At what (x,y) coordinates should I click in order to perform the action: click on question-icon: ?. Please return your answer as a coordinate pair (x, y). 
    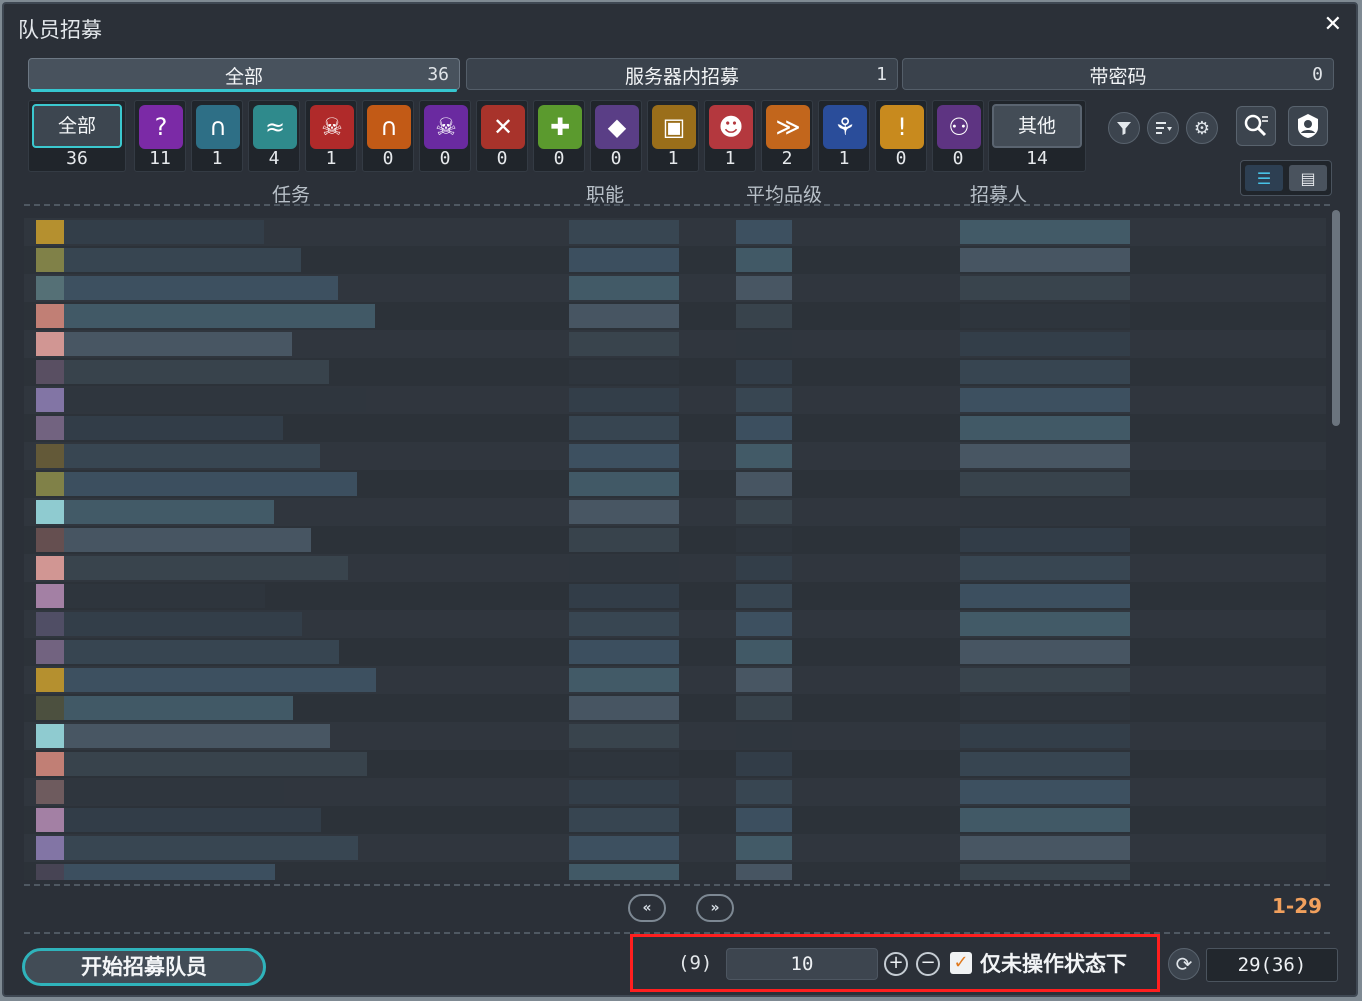
    Looking at the image, I should click on (161, 127).